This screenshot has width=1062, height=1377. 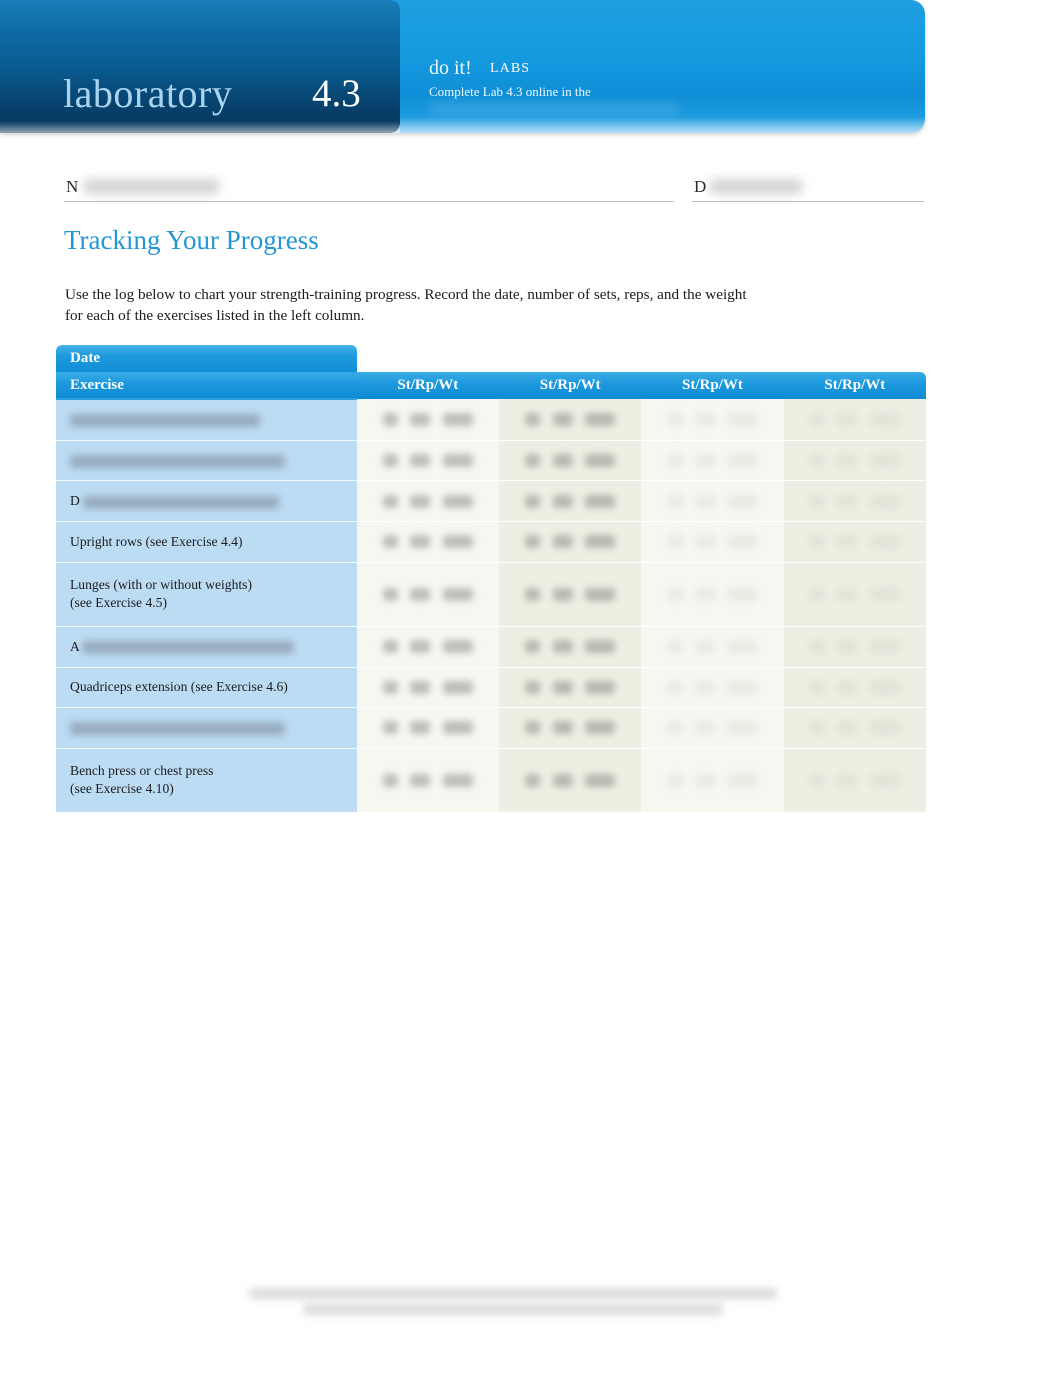 I want to click on exercise-label-cell: A, so click(x=206, y=646).